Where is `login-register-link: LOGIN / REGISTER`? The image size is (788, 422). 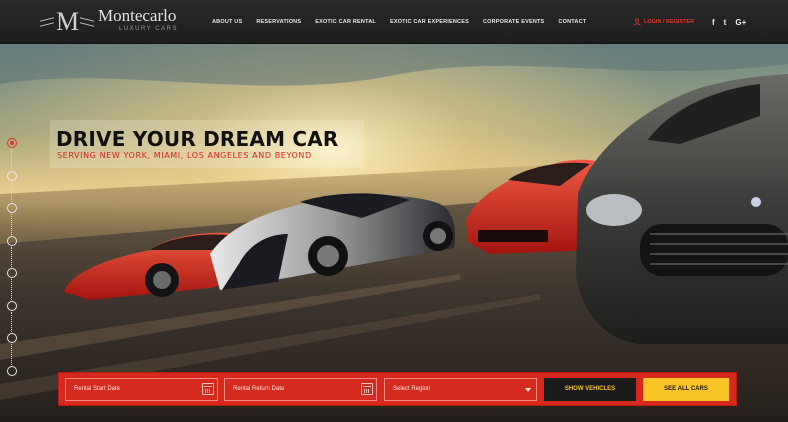 login-register-link: LOGIN / REGISTER is located at coordinates (663, 22).